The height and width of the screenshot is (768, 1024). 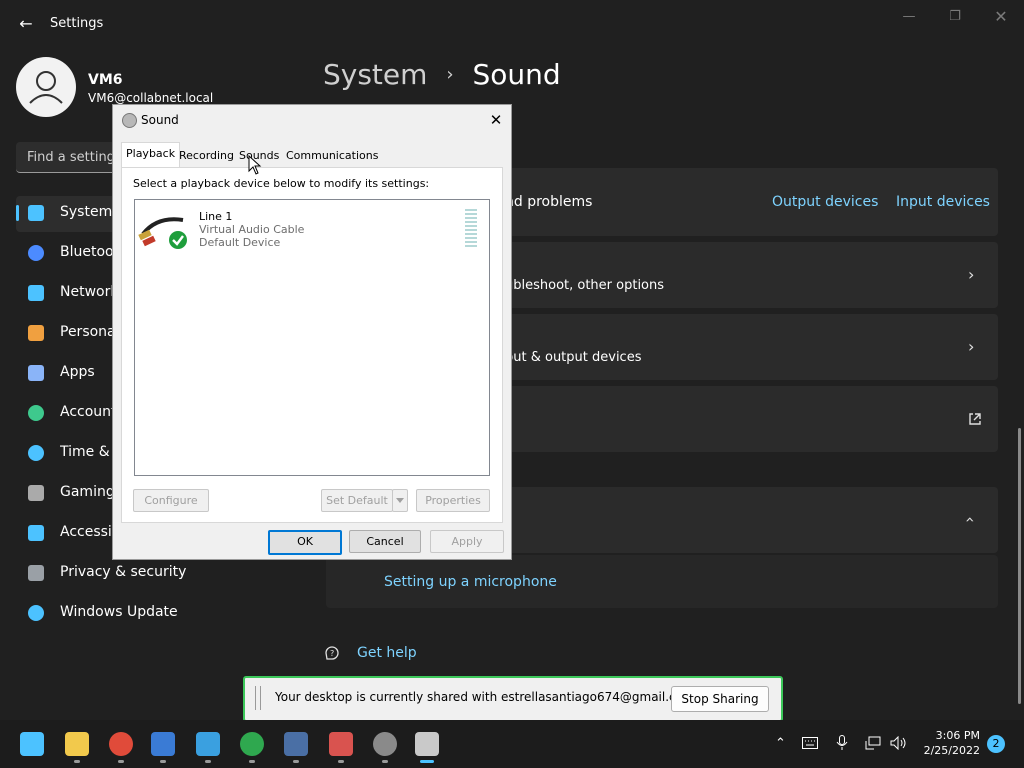 What do you see at coordinates (496, 120) in the screenshot?
I see `dialog-close-icon: ✕` at bounding box center [496, 120].